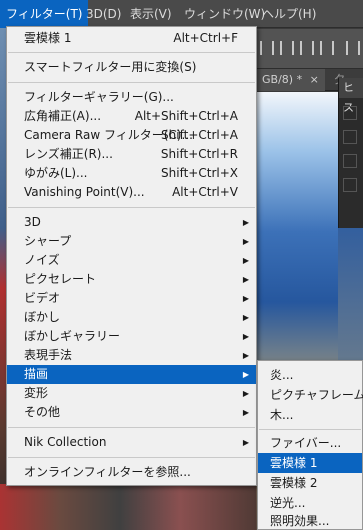 This screenshot has width=363, height=530. Describe the element at coordinates (199, 135) in the screenshot. I see `menu-item-shortcut: Shift+Ctrl+A` at that location.